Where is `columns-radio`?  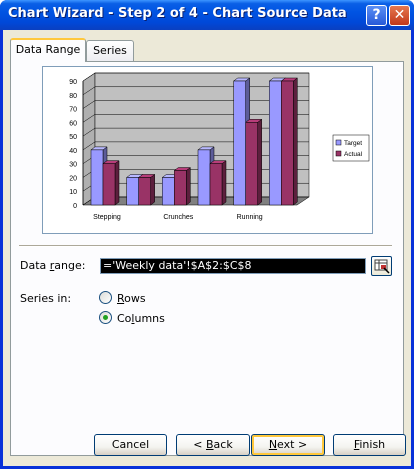
columns-radio is located at coordinates (105, 317).